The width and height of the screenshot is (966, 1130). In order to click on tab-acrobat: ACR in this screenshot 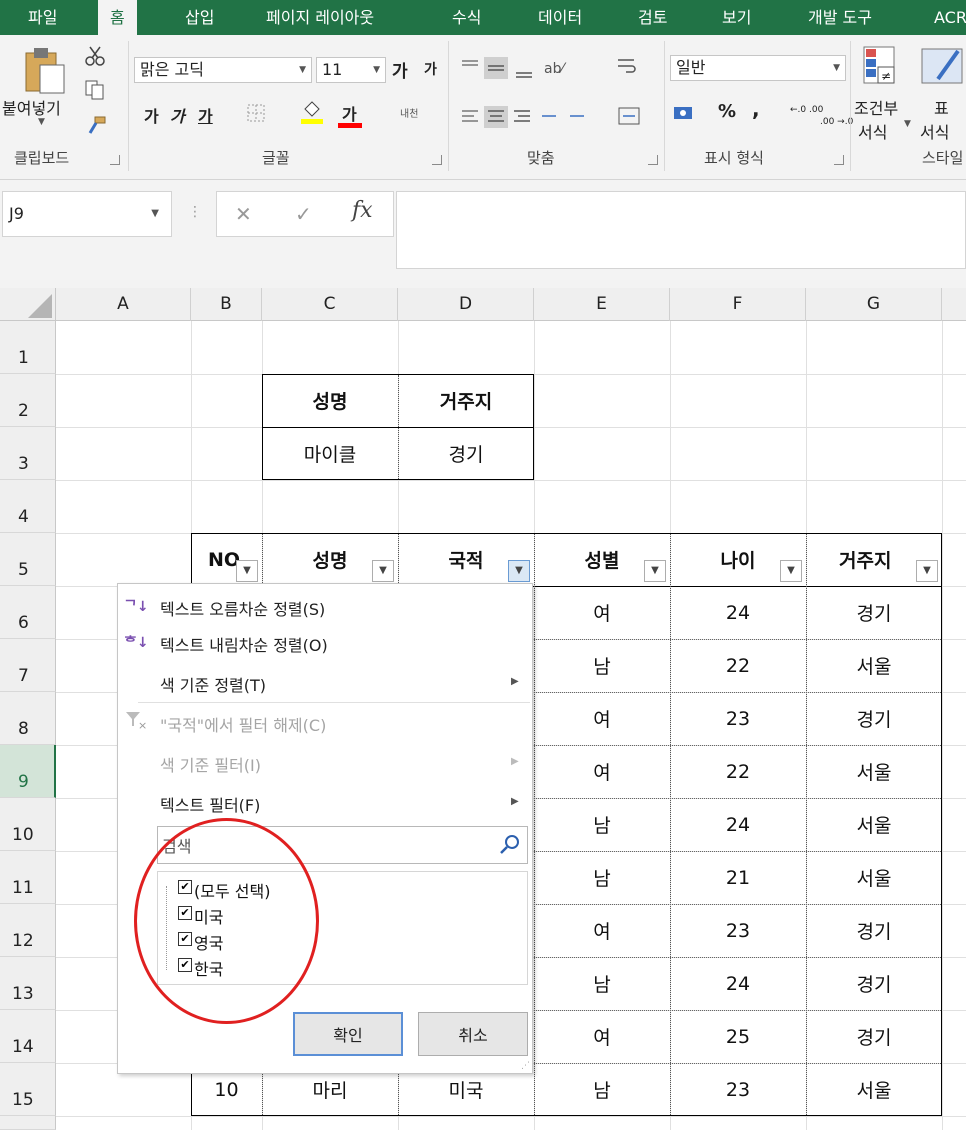, I will do `click(950, 17)`.